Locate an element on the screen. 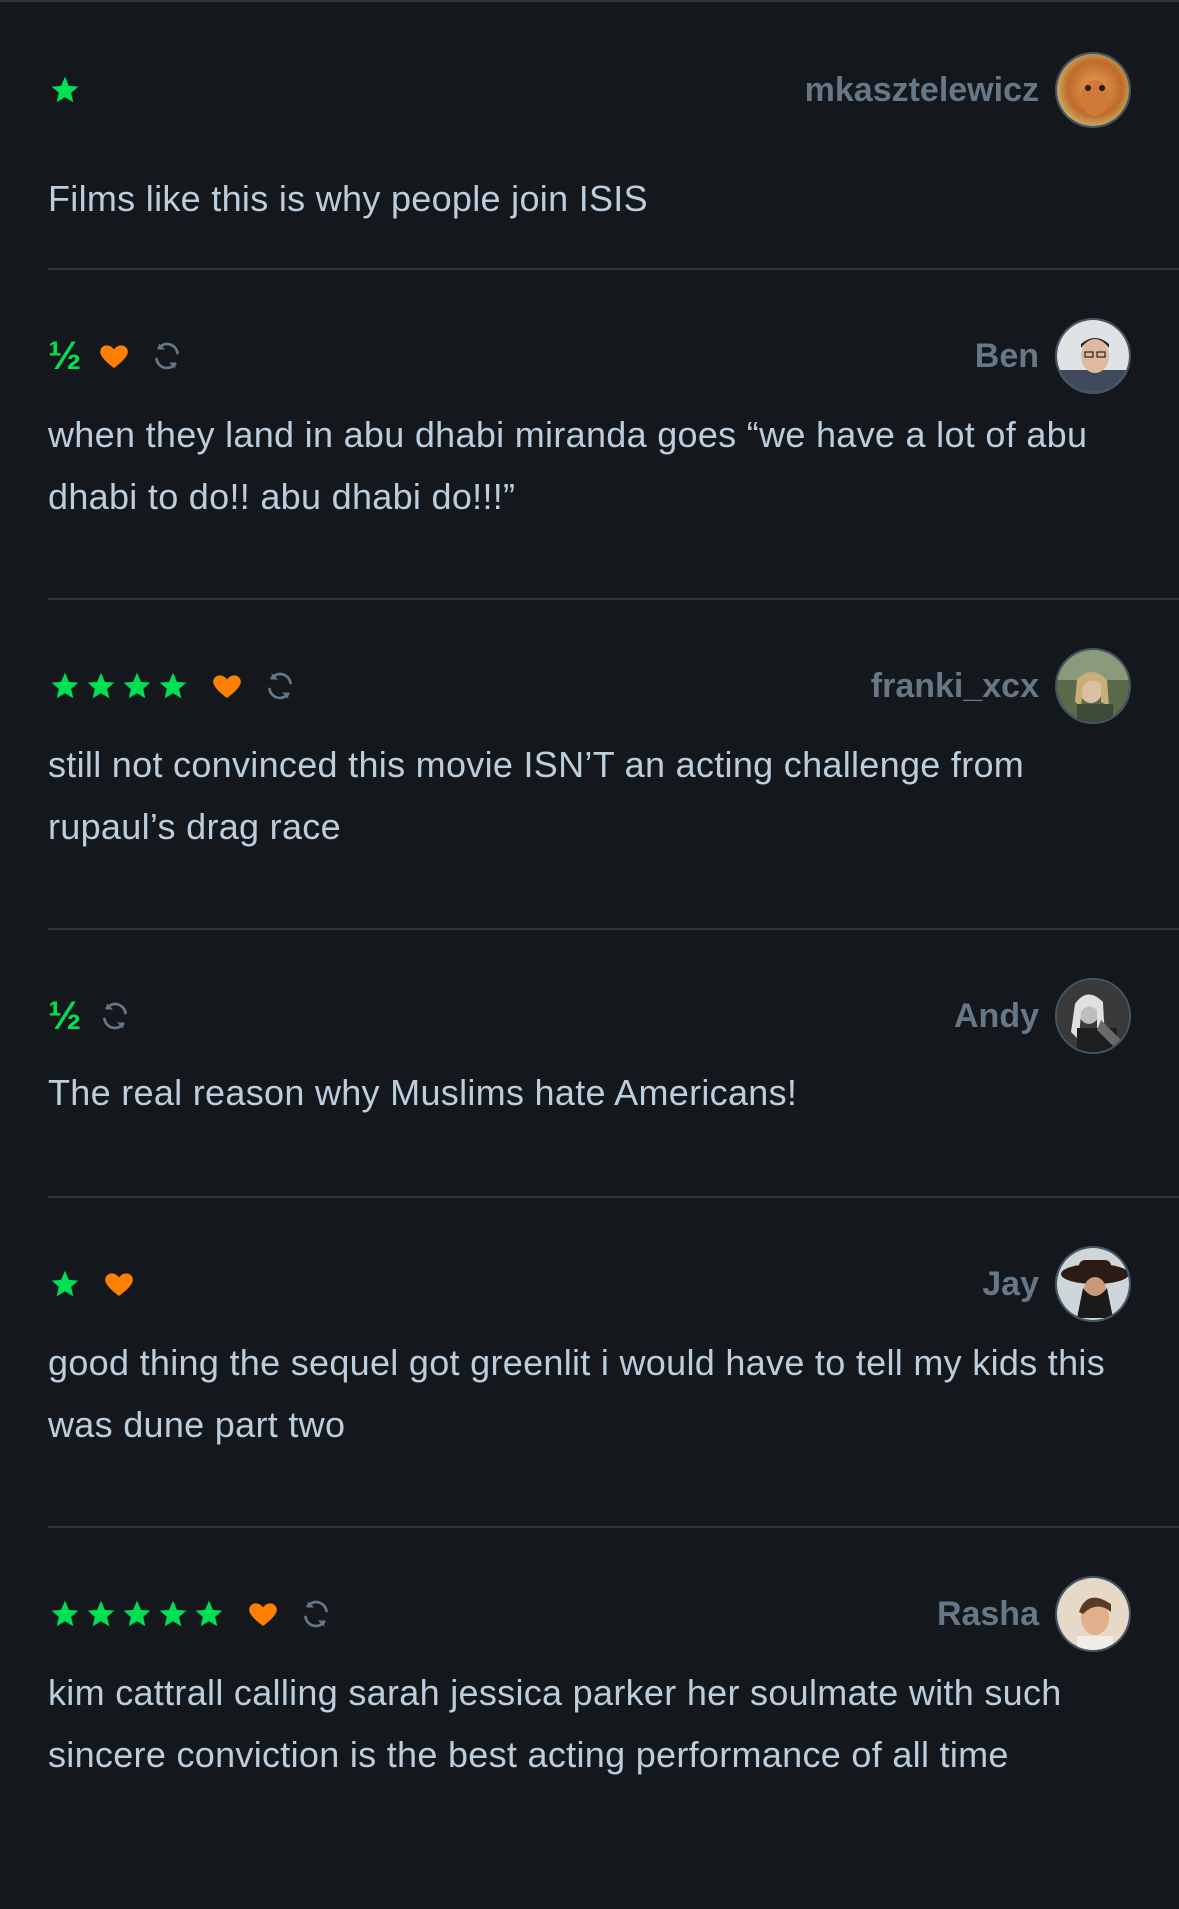 The width and height of the screenshot is (1179, 1909). username: mkasztelewicz is located at coordinates (922, 90).